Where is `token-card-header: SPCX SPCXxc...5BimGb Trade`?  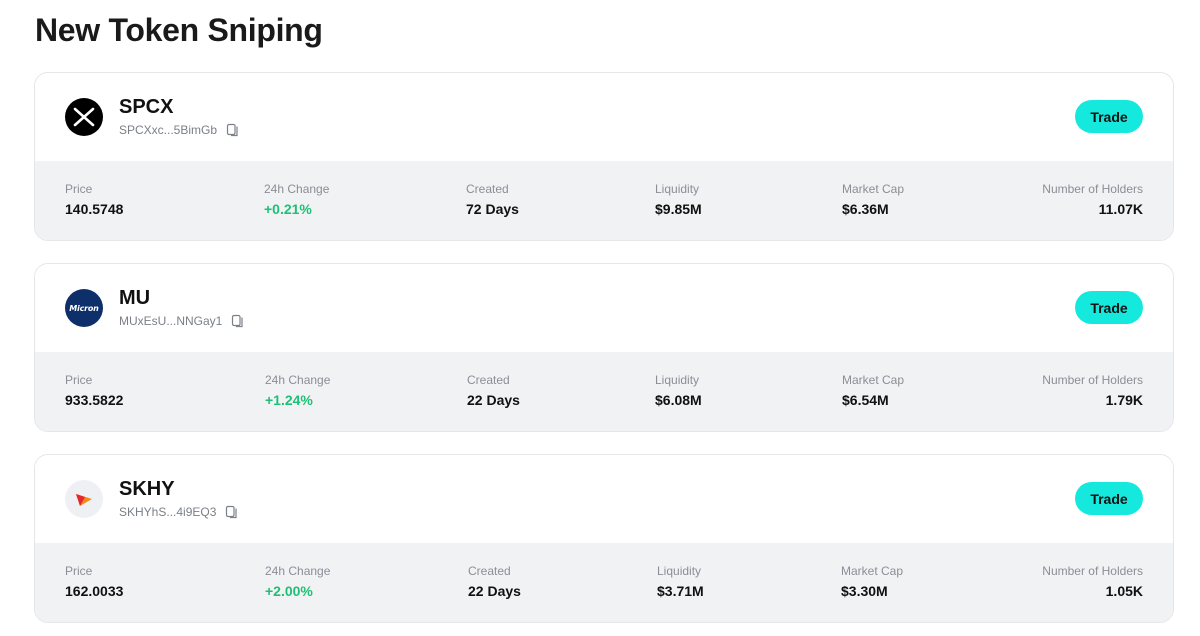
token-card-header: SPCX SPCXxc...5BimGb Trade is located at coordinates (604, 117).